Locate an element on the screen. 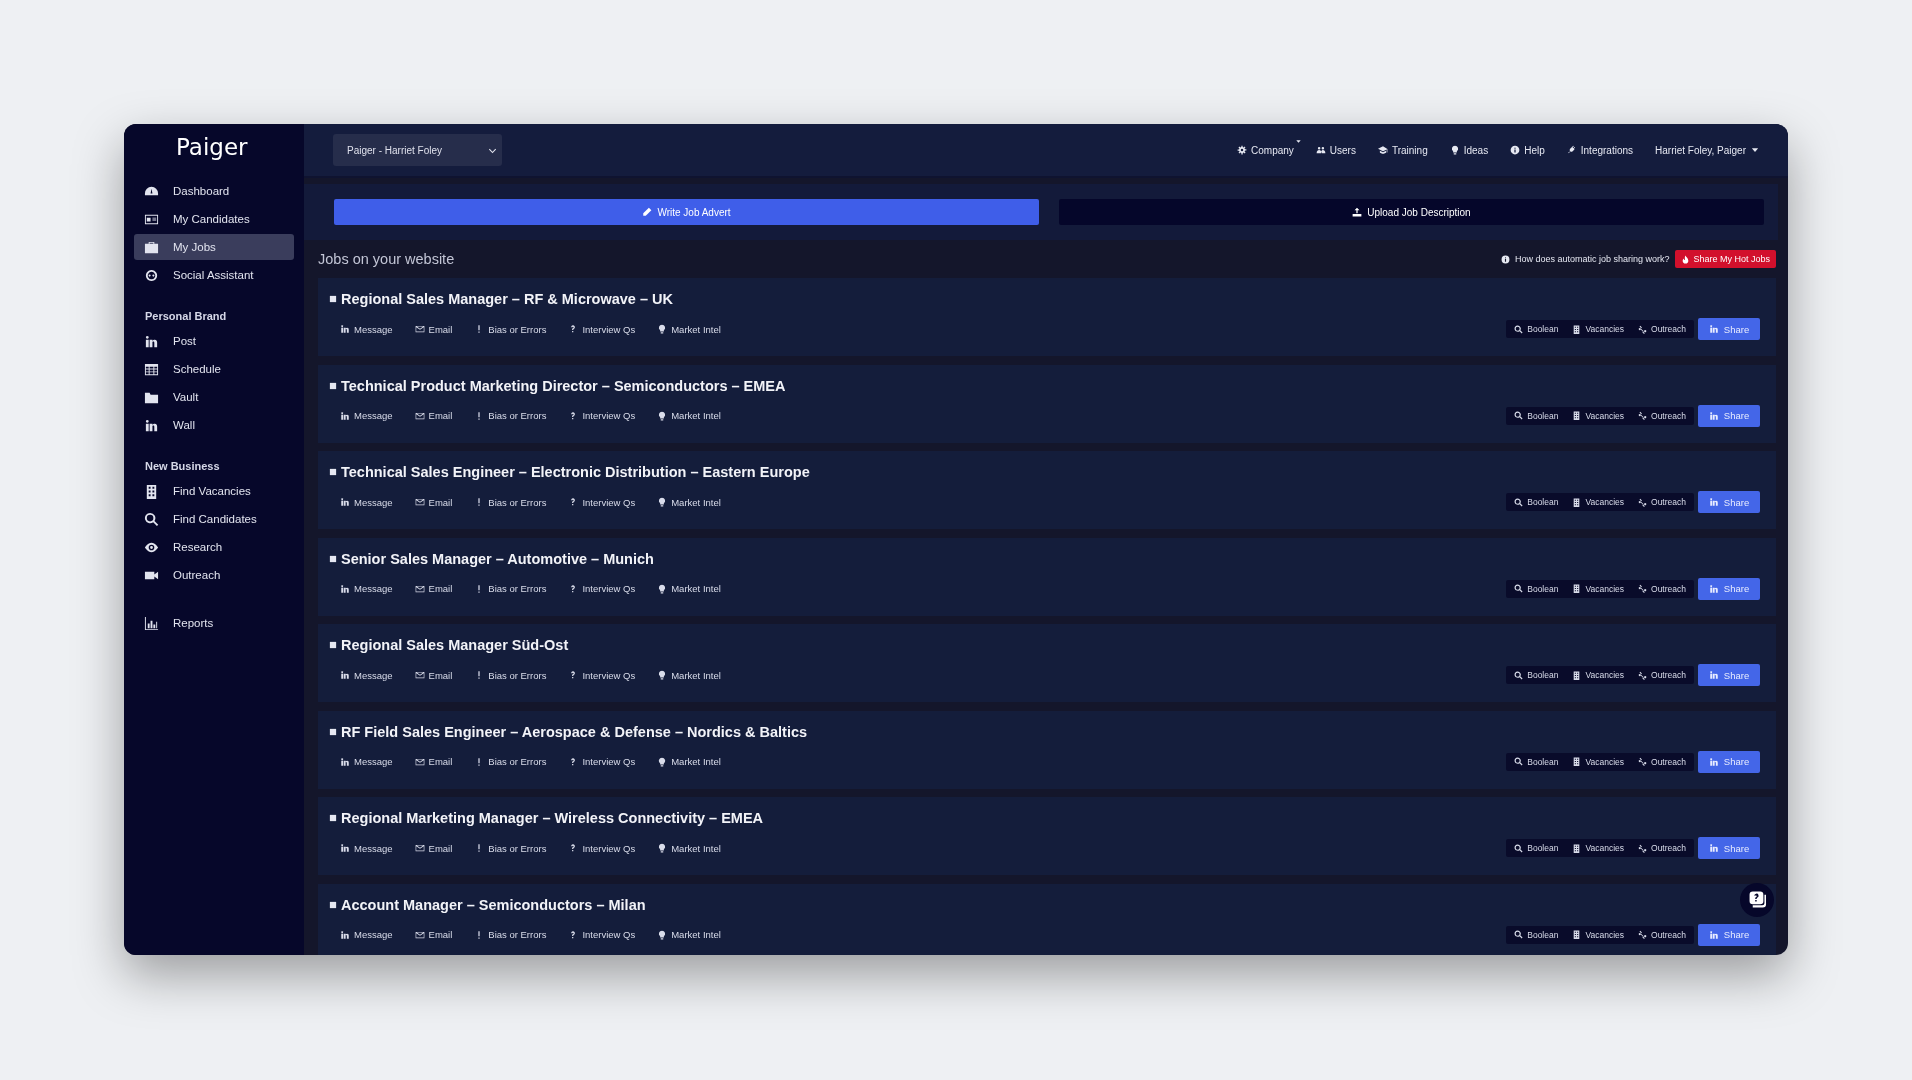 This screenshot has height=1080, width=1912. sidebar-item: Social Assistant is located at coordinates (214, 275).